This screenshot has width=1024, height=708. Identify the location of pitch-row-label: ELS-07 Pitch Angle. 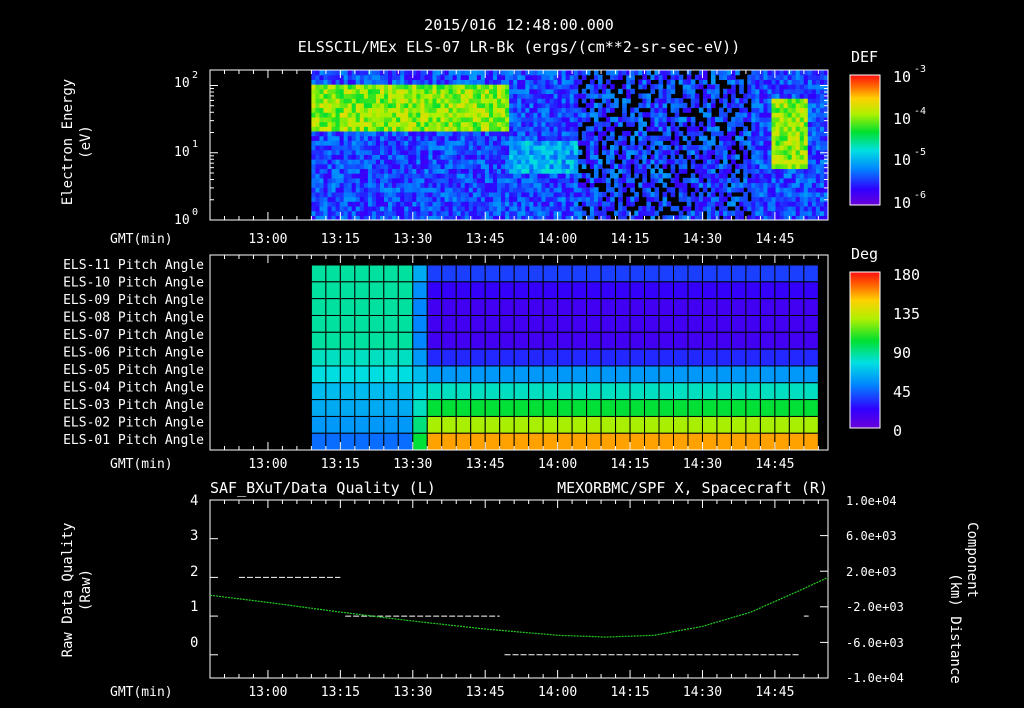
(133, 335).